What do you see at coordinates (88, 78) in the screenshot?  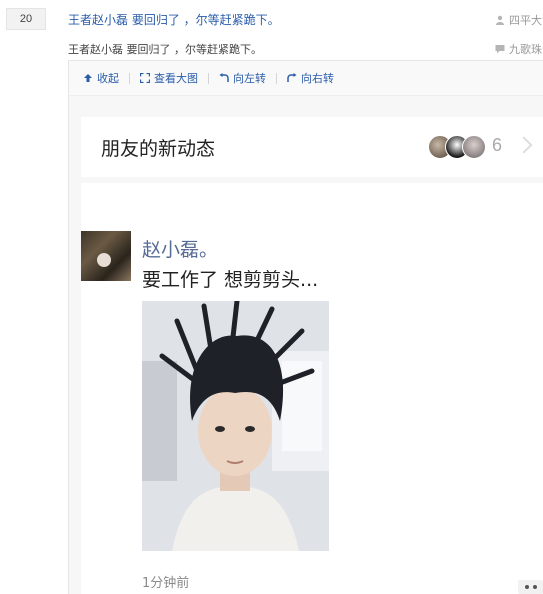 I see `arrow-up-icon` at bounding box center [88, 78].